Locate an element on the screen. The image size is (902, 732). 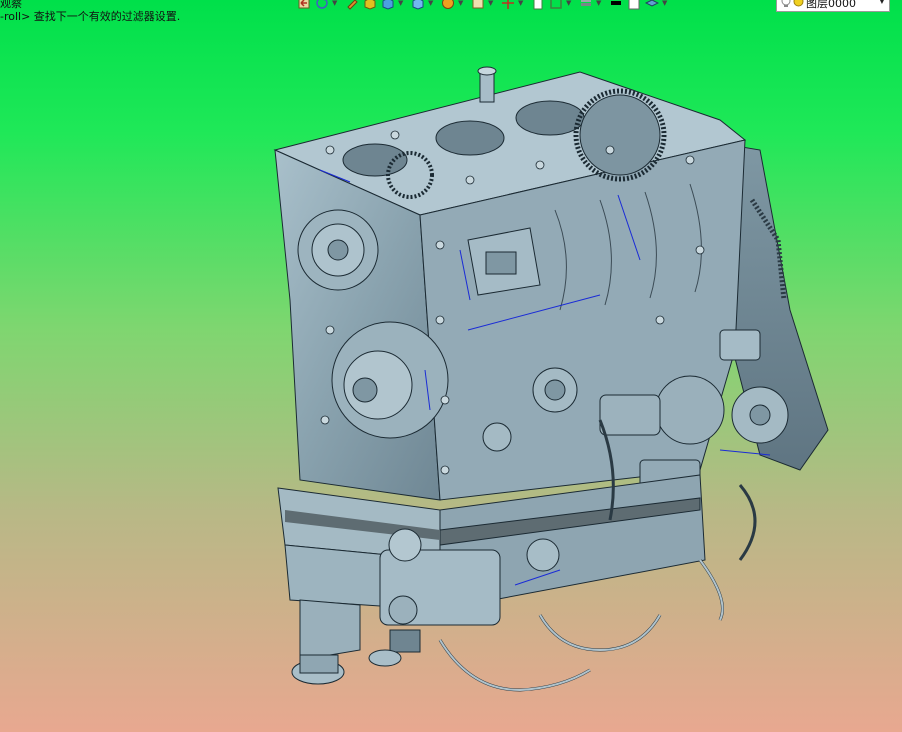
box-icon is located at coordinates (478, 5).